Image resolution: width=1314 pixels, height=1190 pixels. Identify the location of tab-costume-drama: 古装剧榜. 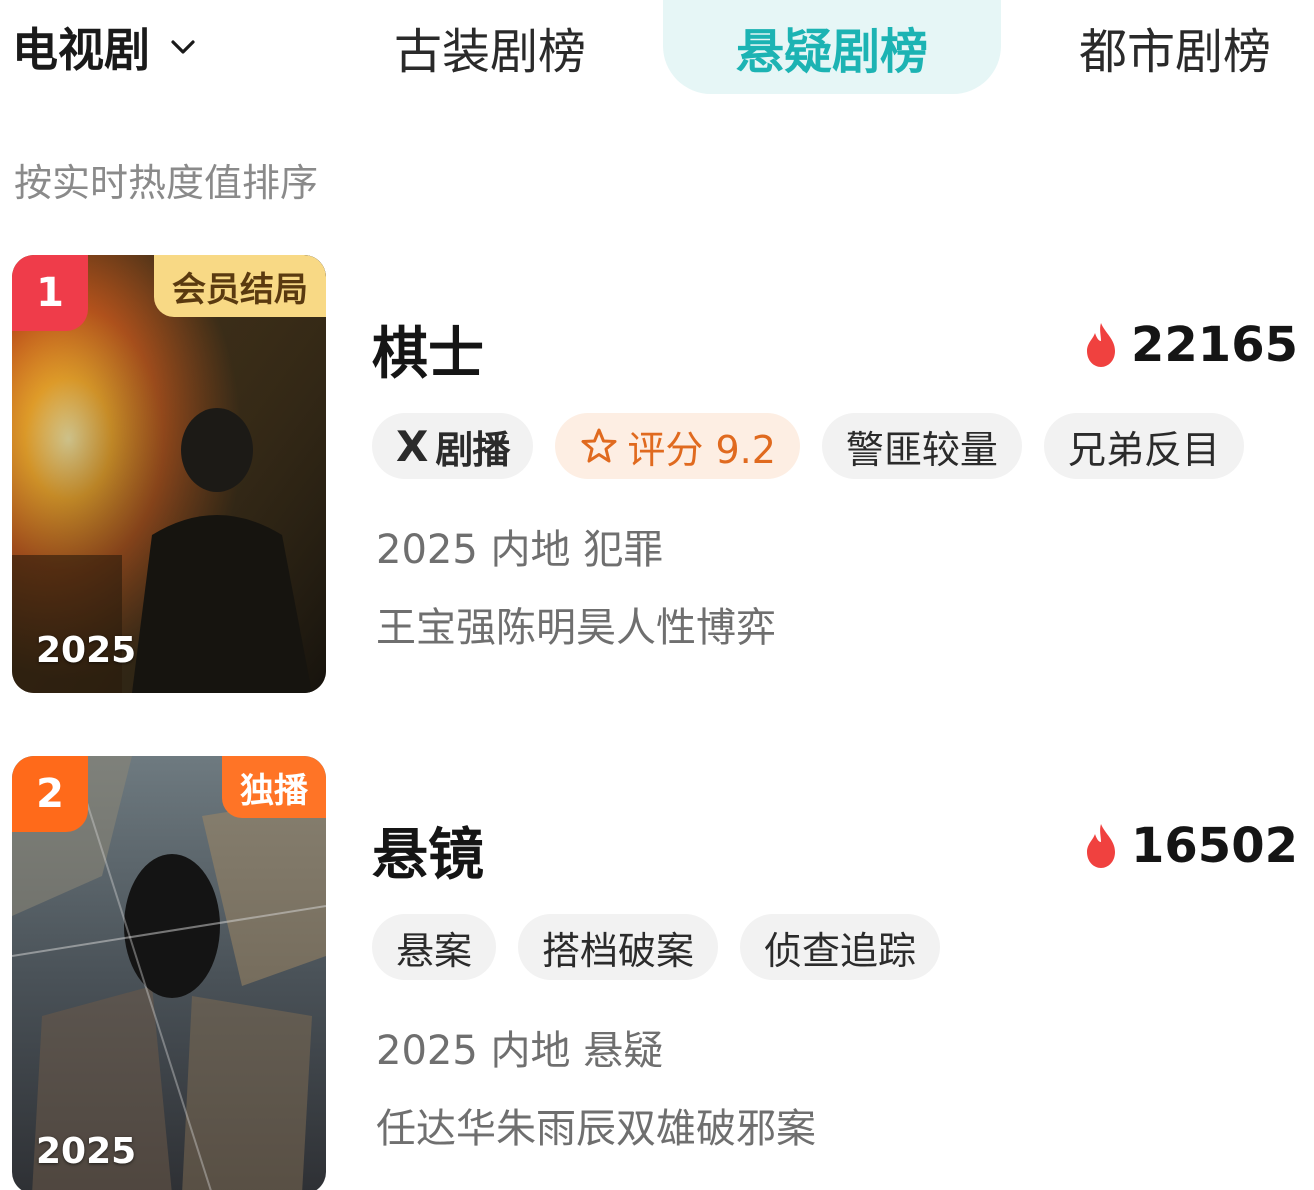
(490, 47).